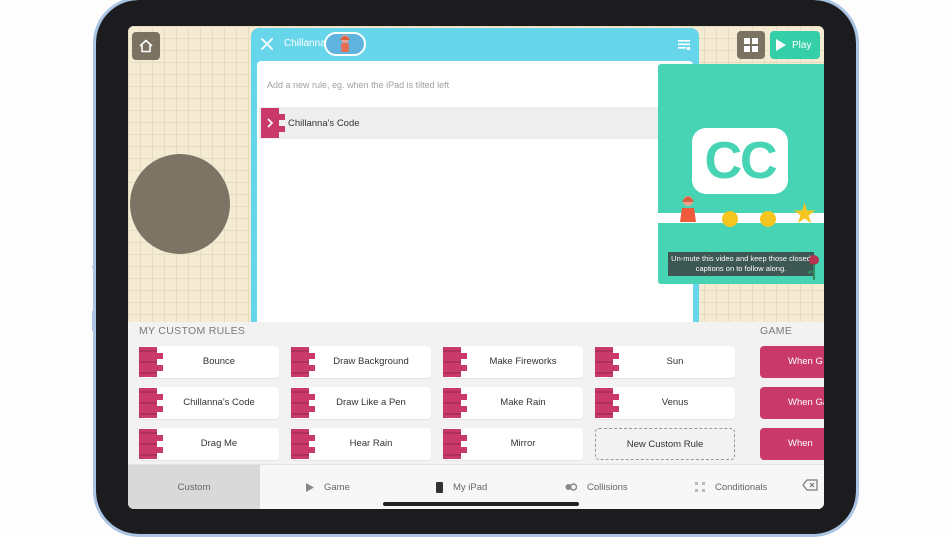 This screenshot has width=950, height=537. What do you see at coordinates (371, 361) in the screenshot?
I see `custom-rule-label: Draw Background` at bounding box center [371, 361].